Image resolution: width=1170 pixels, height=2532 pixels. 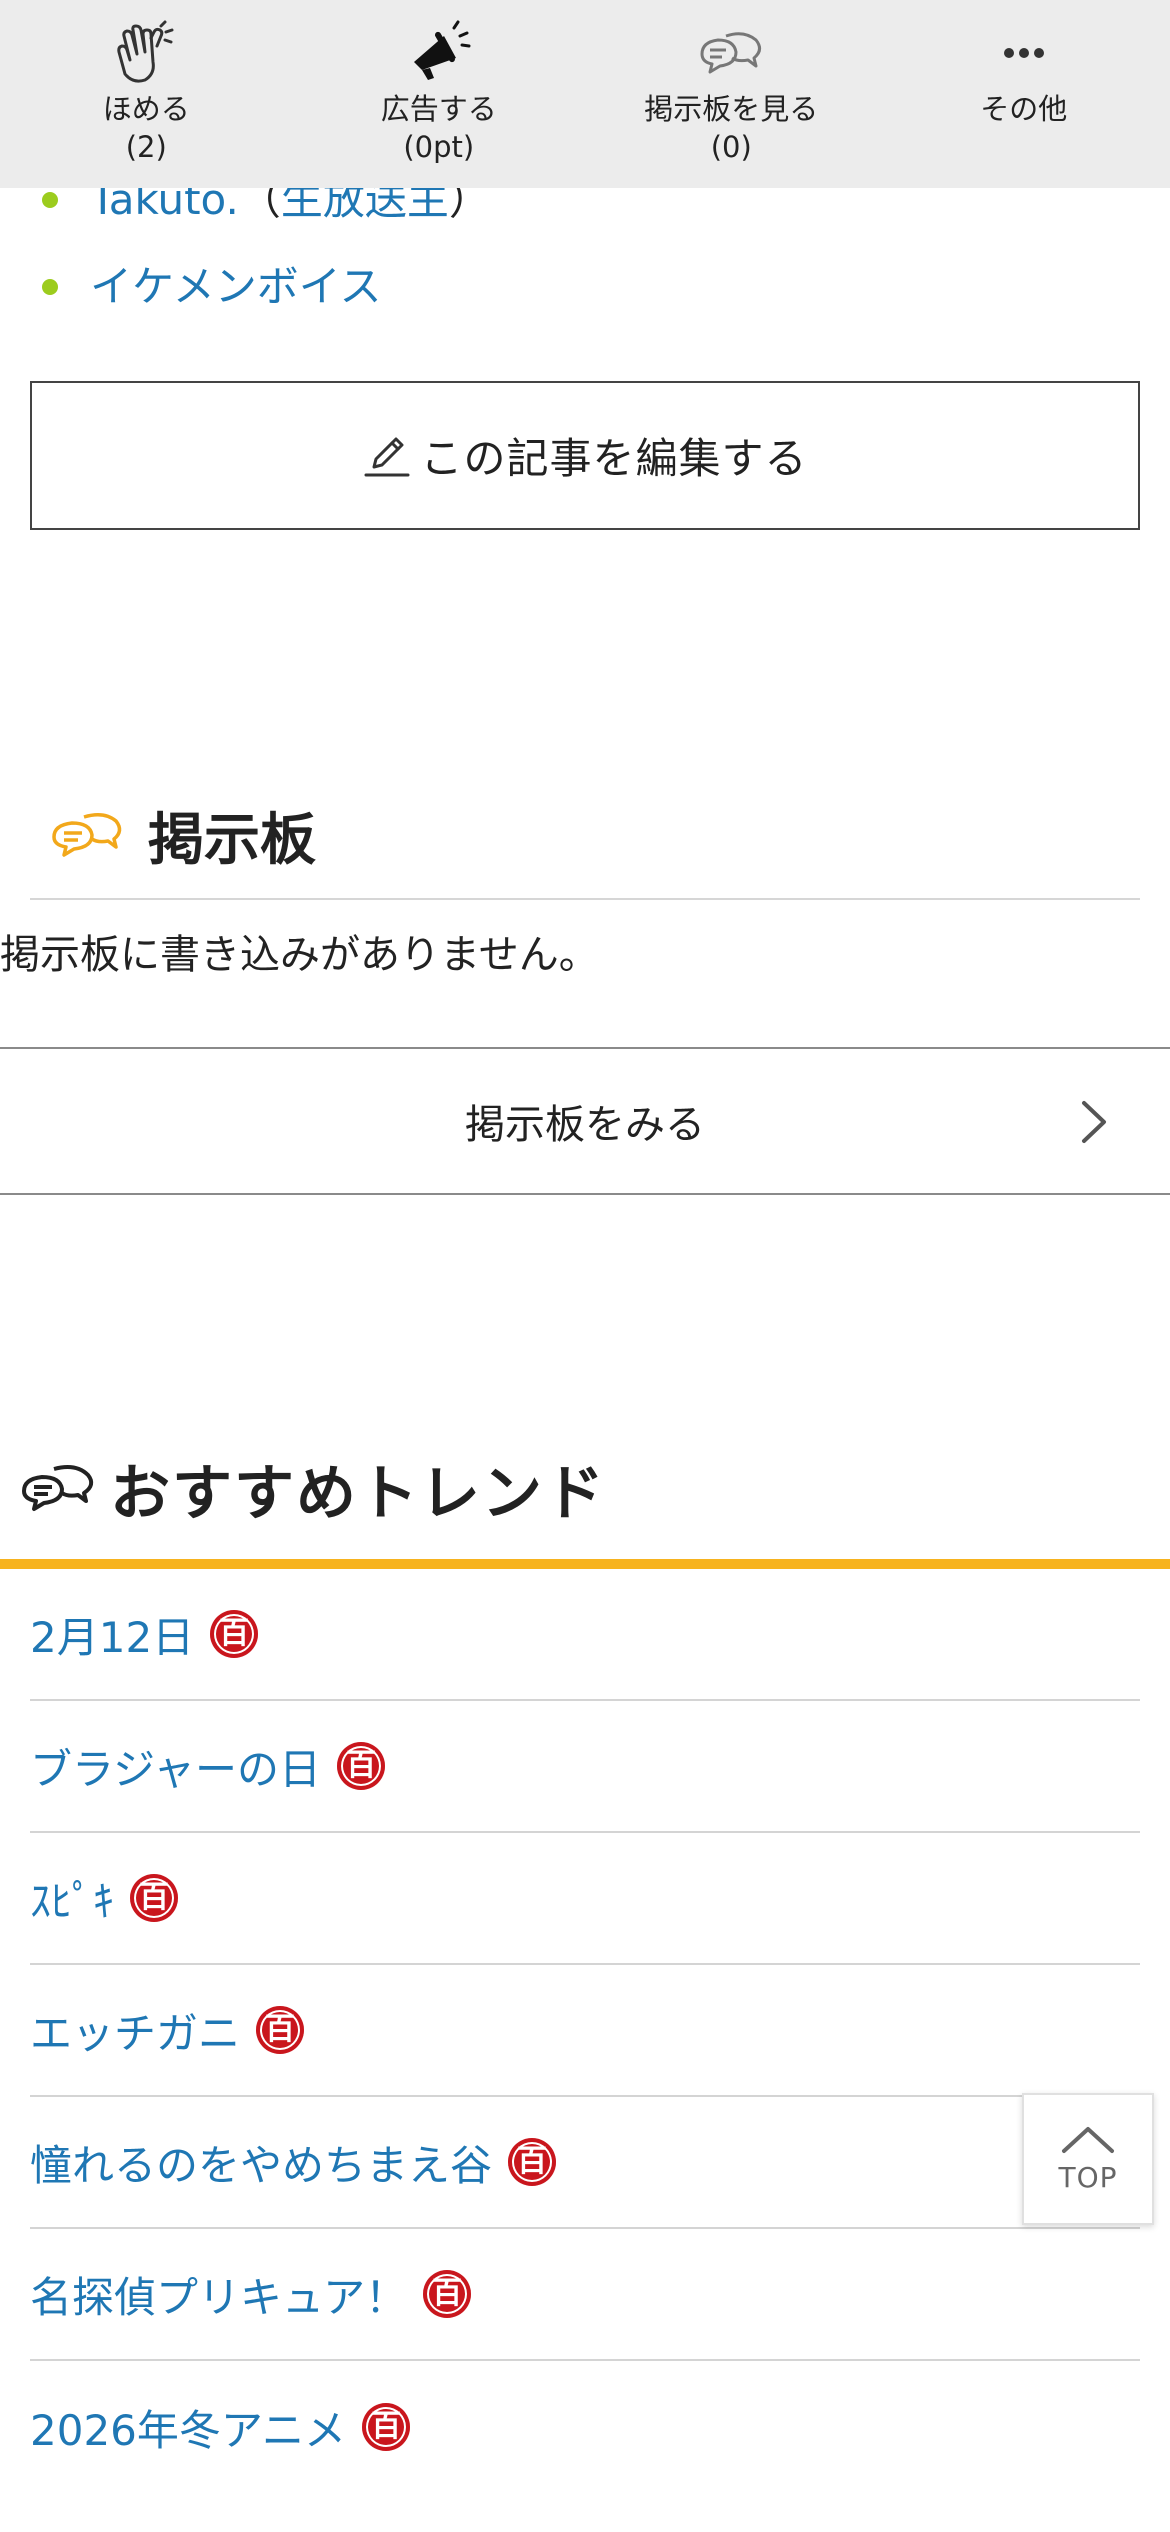 I want to click on view-bbs-link: 掲示板をみる, so click(x=585, y=1121).